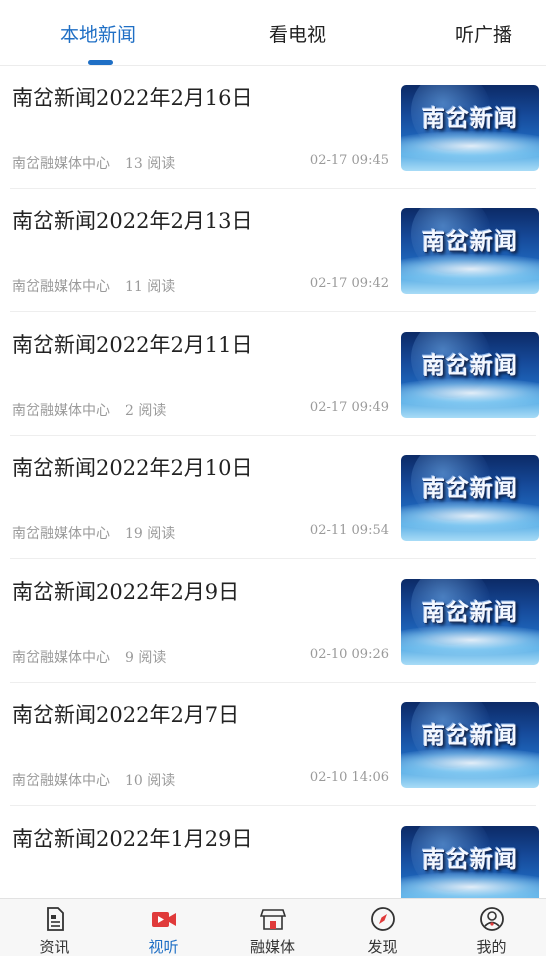  Describe the element at coordinates (132, 345) in the screenshot. I see `news-title: 南岔新闻2022年2月11日` at that location.